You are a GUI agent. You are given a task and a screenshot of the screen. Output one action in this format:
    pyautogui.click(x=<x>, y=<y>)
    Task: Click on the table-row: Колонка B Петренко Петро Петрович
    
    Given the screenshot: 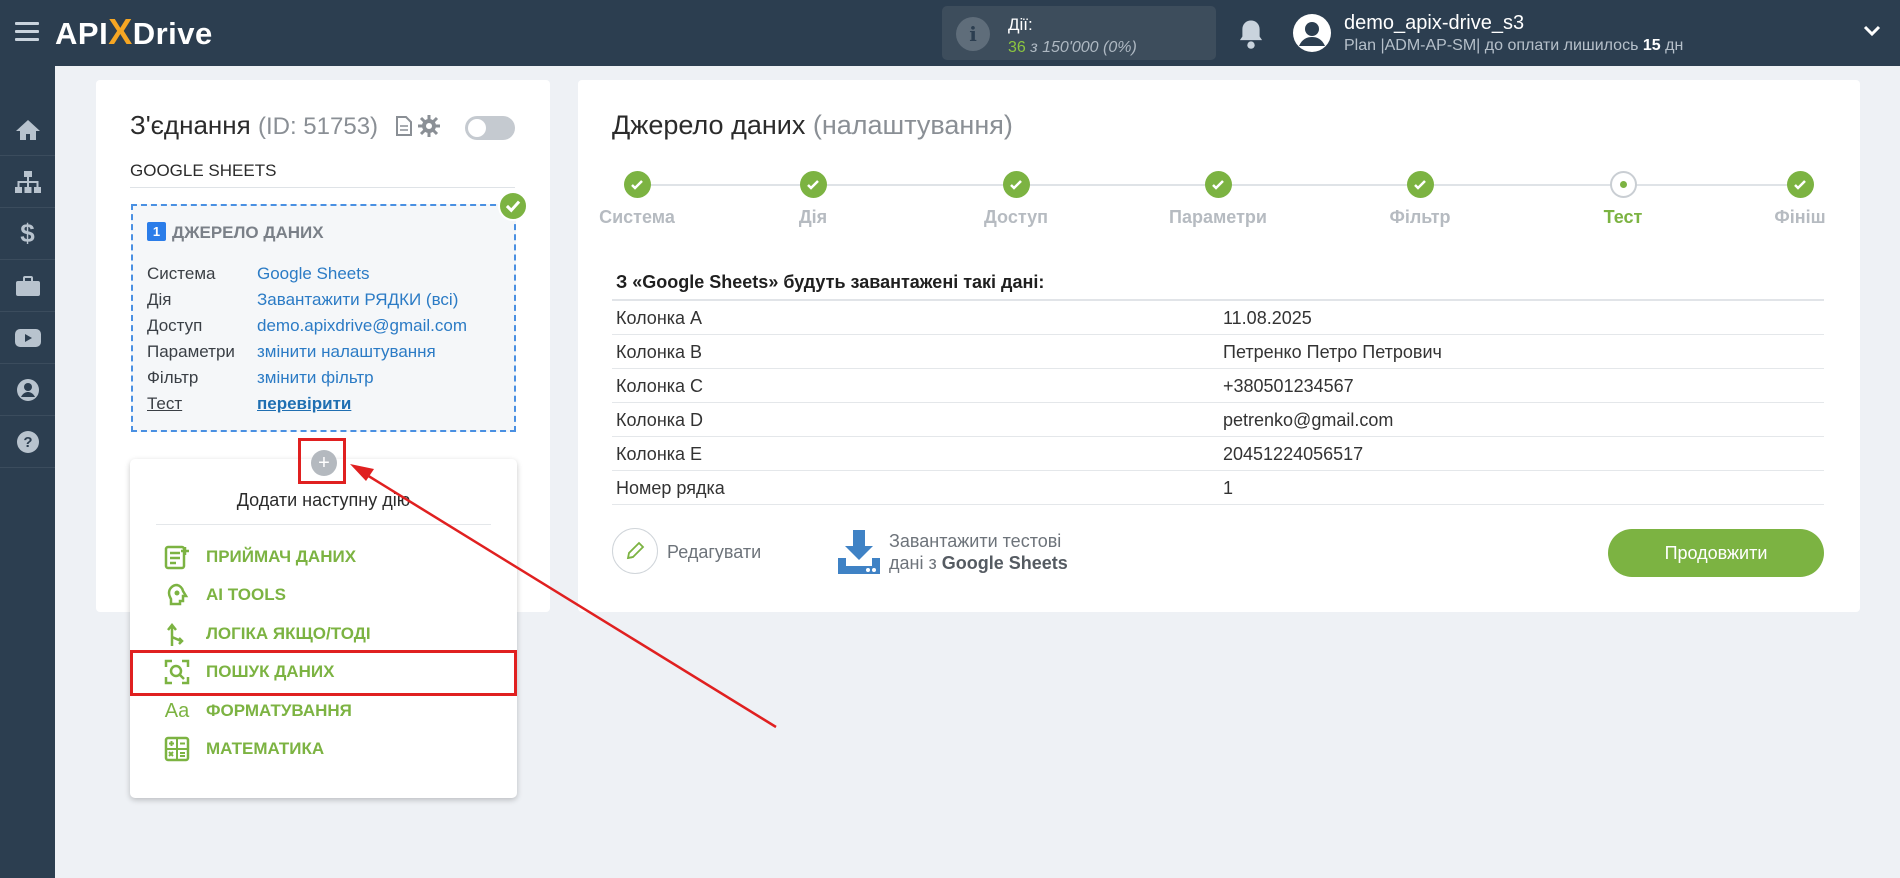 What is the action you would take?
    pyautogui.click(x=1218, y=352)
    